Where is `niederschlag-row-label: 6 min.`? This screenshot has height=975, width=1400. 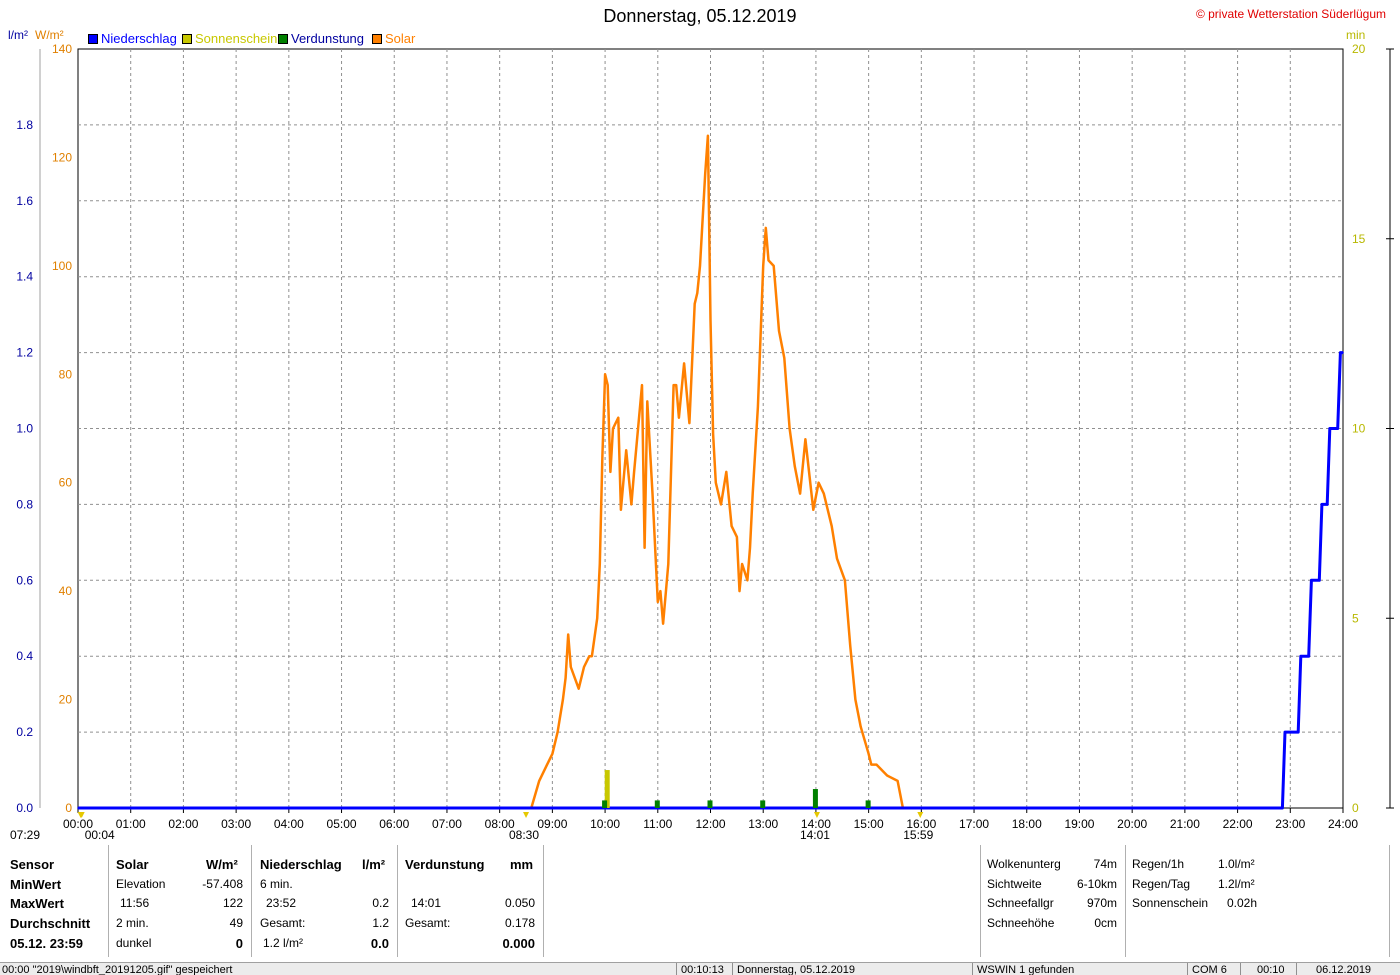
niederschlag-row-label: 6 min. is located at coordinates (276, 884).